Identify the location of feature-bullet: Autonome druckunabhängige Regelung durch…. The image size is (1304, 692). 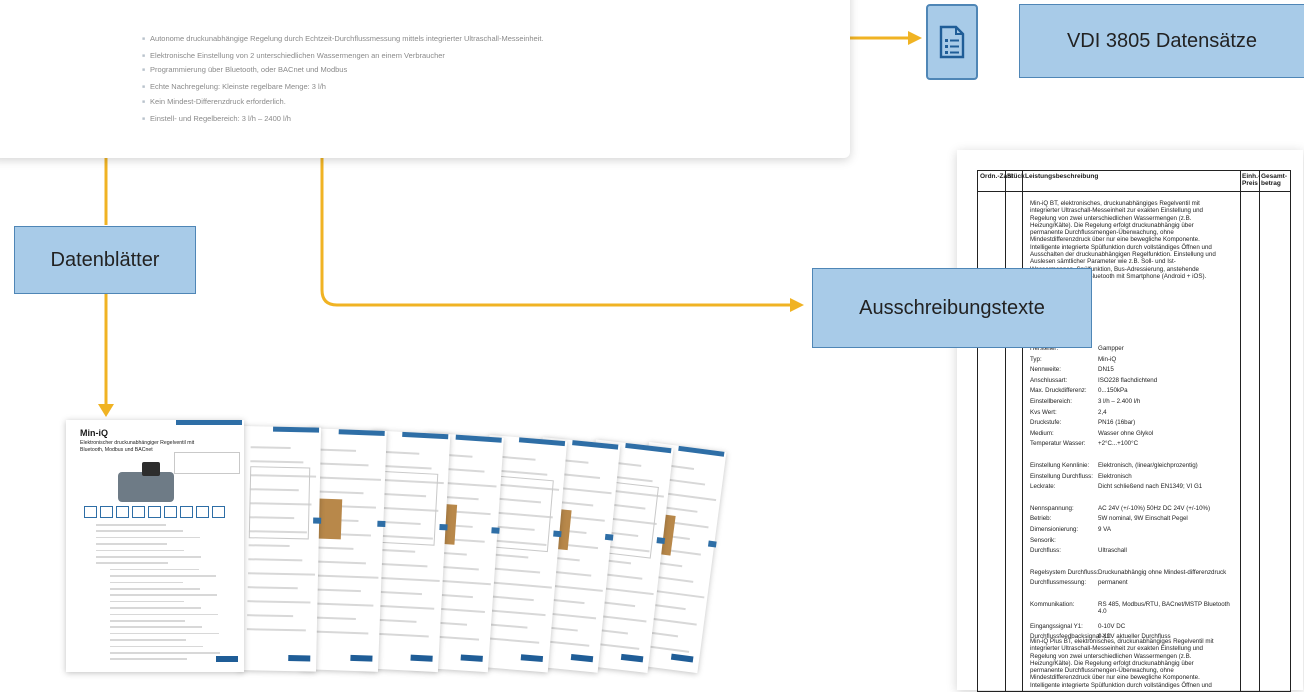
(343, 39).